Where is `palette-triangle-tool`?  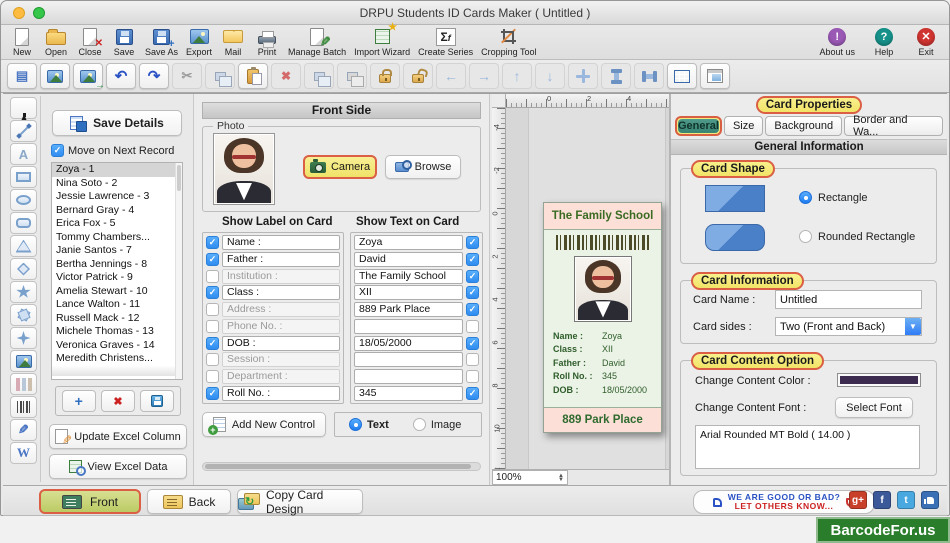 palette-triangle-tool is located at coordinates (23, 246).